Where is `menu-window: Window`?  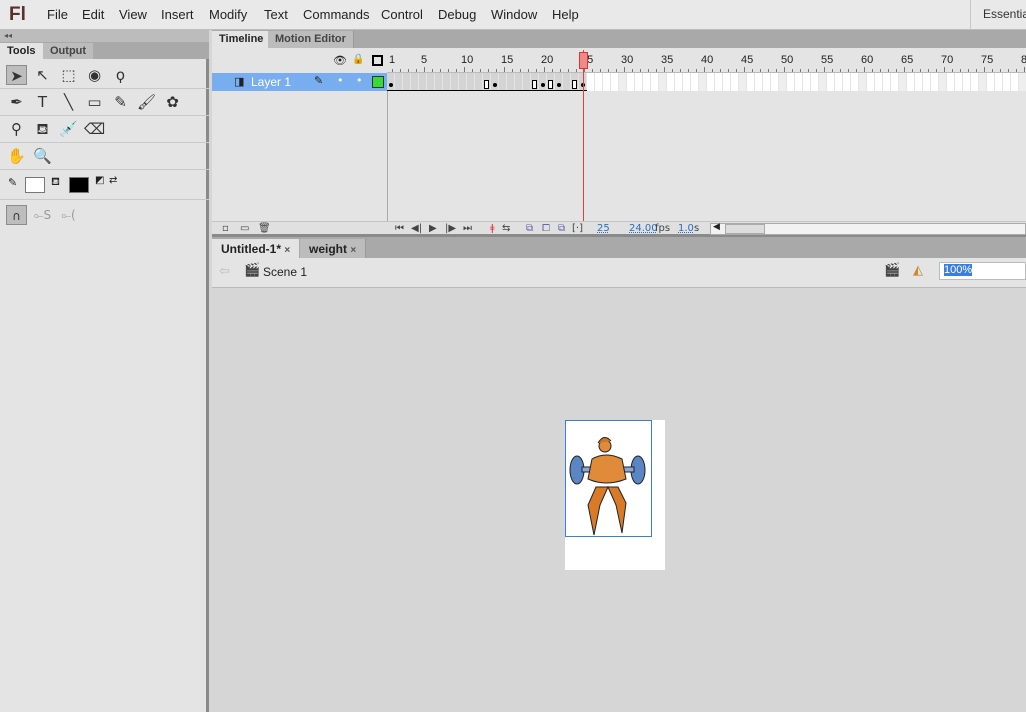 menu-window: Window is located at coordinates (514, 14).